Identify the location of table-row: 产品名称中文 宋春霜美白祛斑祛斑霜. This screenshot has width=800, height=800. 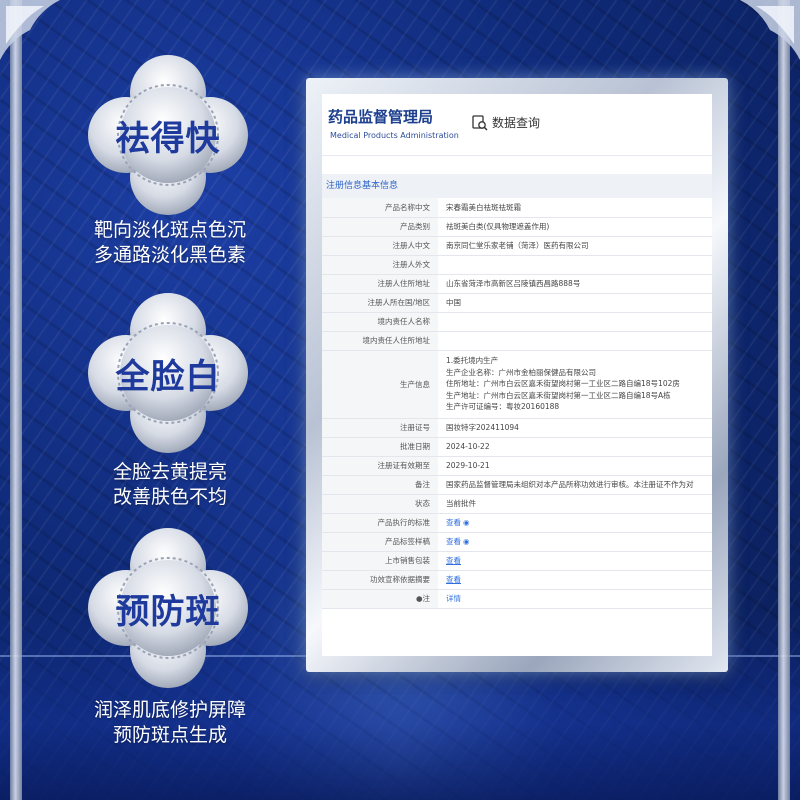
(517, 208).